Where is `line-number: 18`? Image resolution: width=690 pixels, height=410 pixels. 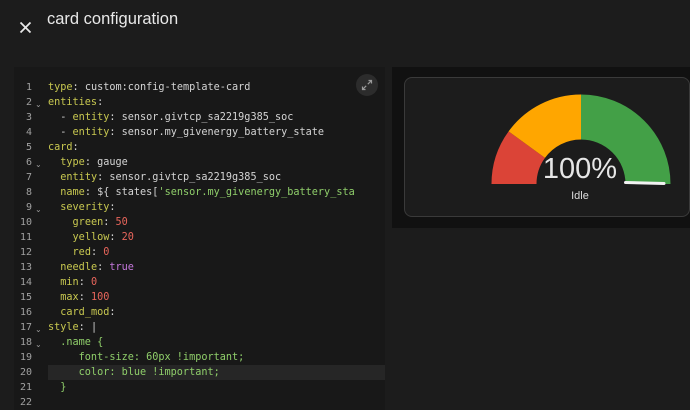
line-number: 18 is located at coordinates (25, 342).